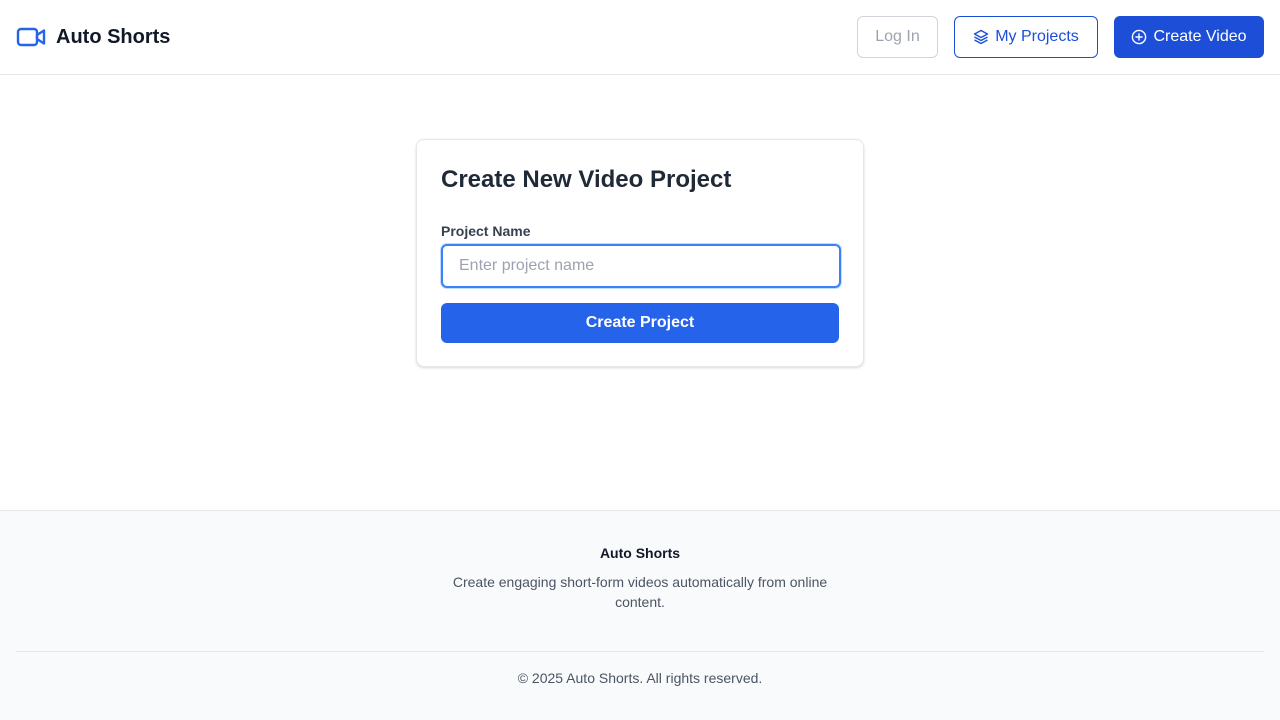 Image resolution: width=1280 pixels, height=720 pixels. What do you see at coordinates (1037, 36) in the screenshot?
I see `my-projects-button-label: My Projects` at bounding box center [1037, 36].